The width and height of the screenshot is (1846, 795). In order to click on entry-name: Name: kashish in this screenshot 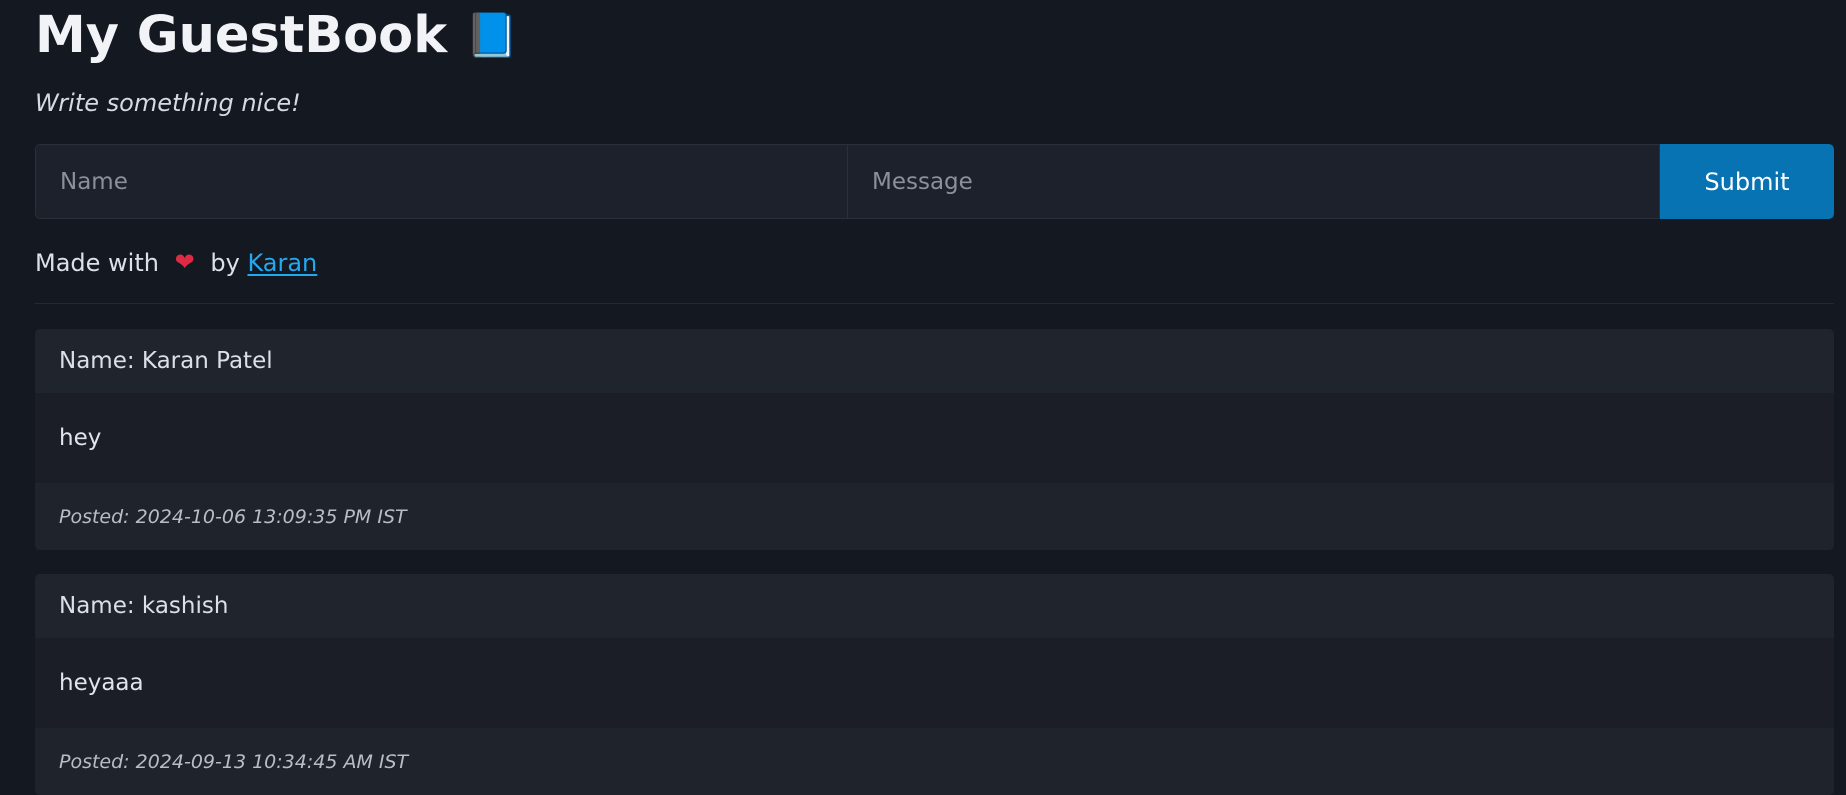, I will do `click(934, 606)`.